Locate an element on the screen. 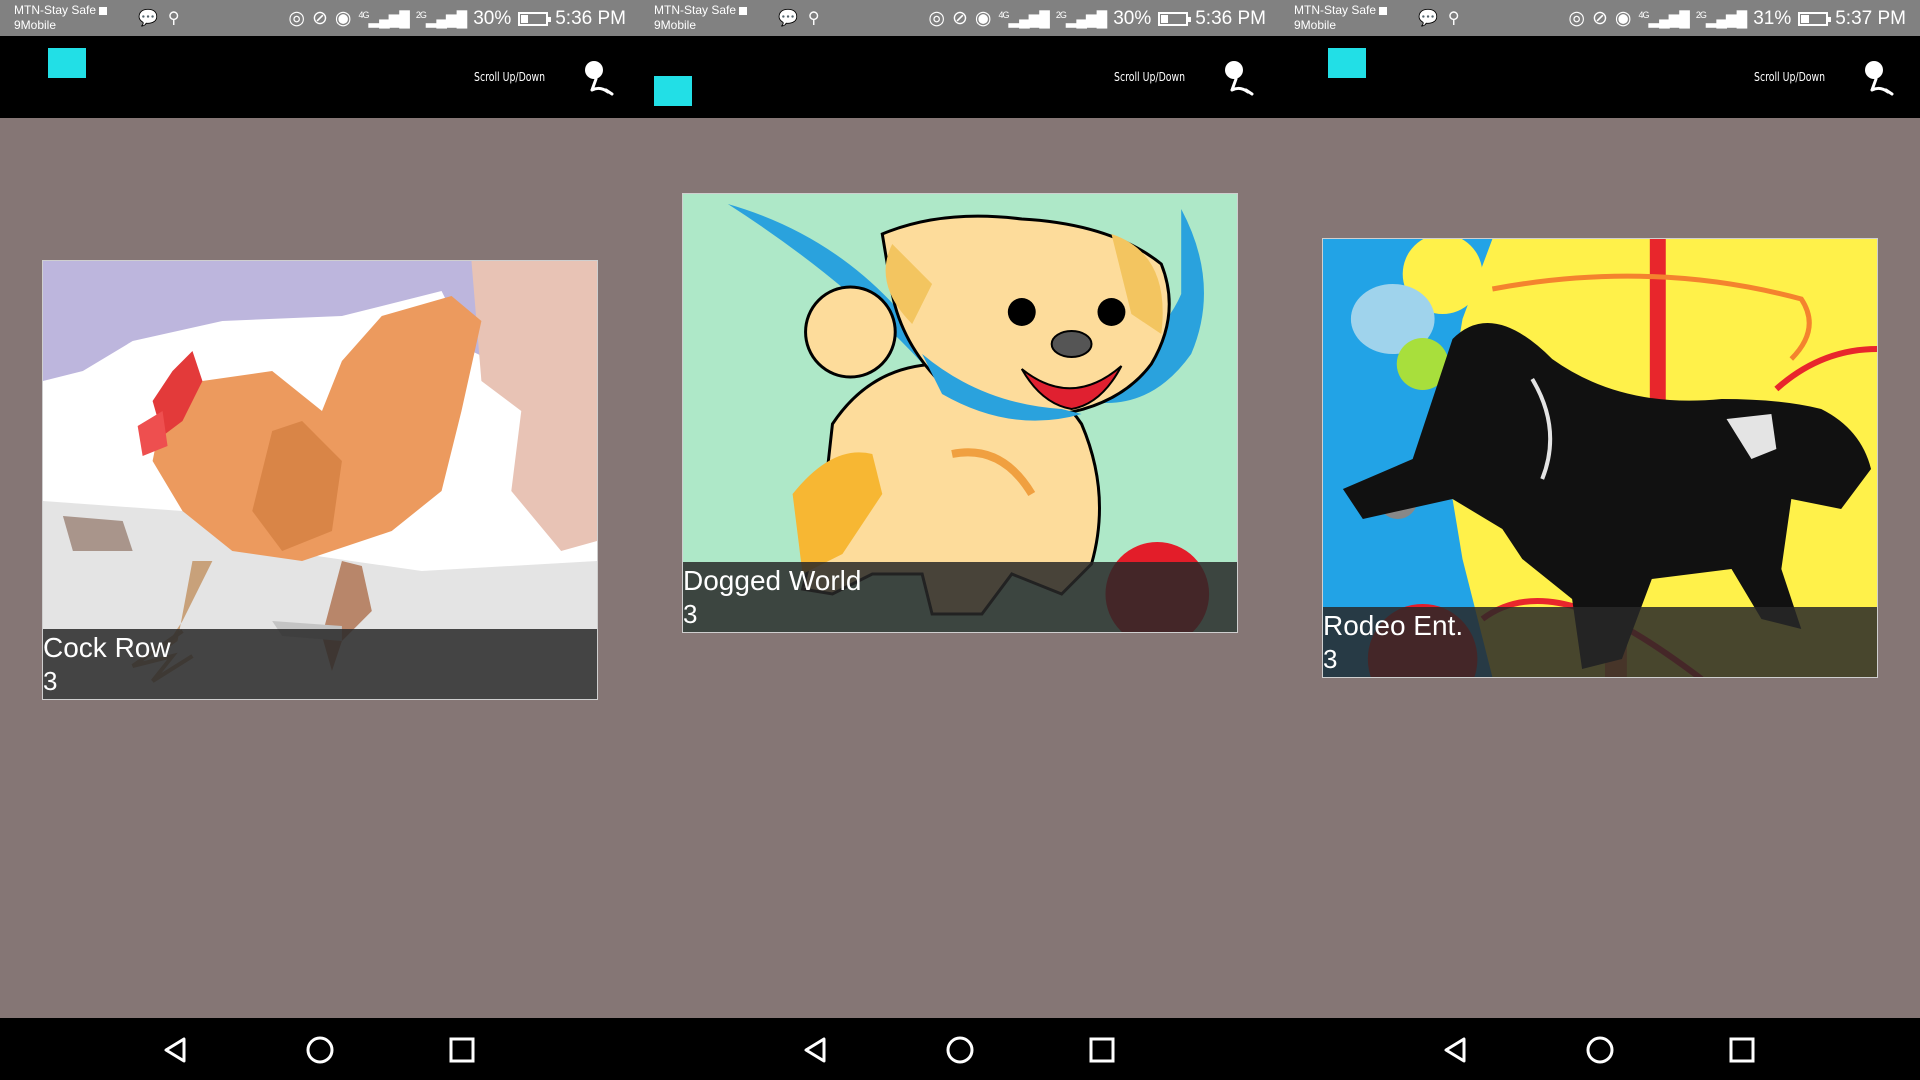  gallery-card-dogged-world: Dogged World 3 is located at coordinates (960, 413).